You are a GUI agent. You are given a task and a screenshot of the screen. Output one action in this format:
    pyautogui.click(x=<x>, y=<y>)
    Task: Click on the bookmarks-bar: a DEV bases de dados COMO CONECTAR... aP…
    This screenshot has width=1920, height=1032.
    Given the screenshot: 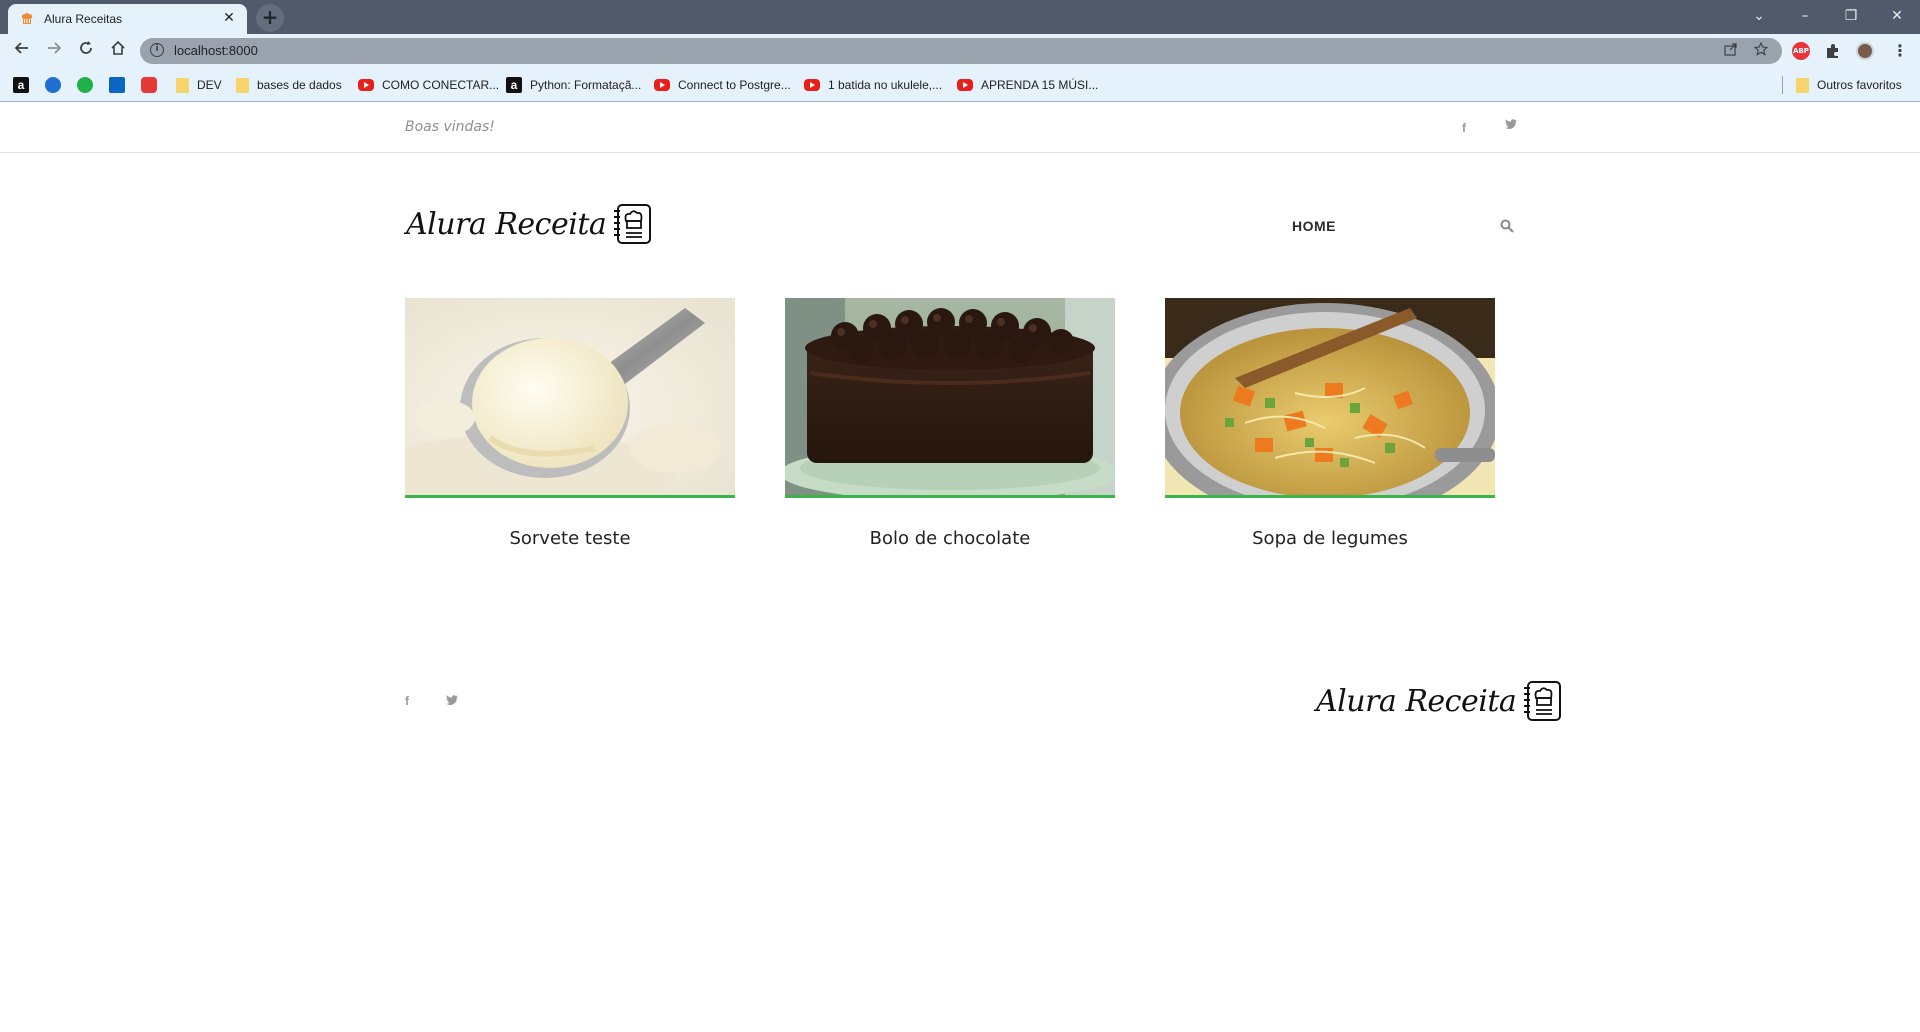 What is the action you would take?
    pyautogui.click(x=960, y=85)
    